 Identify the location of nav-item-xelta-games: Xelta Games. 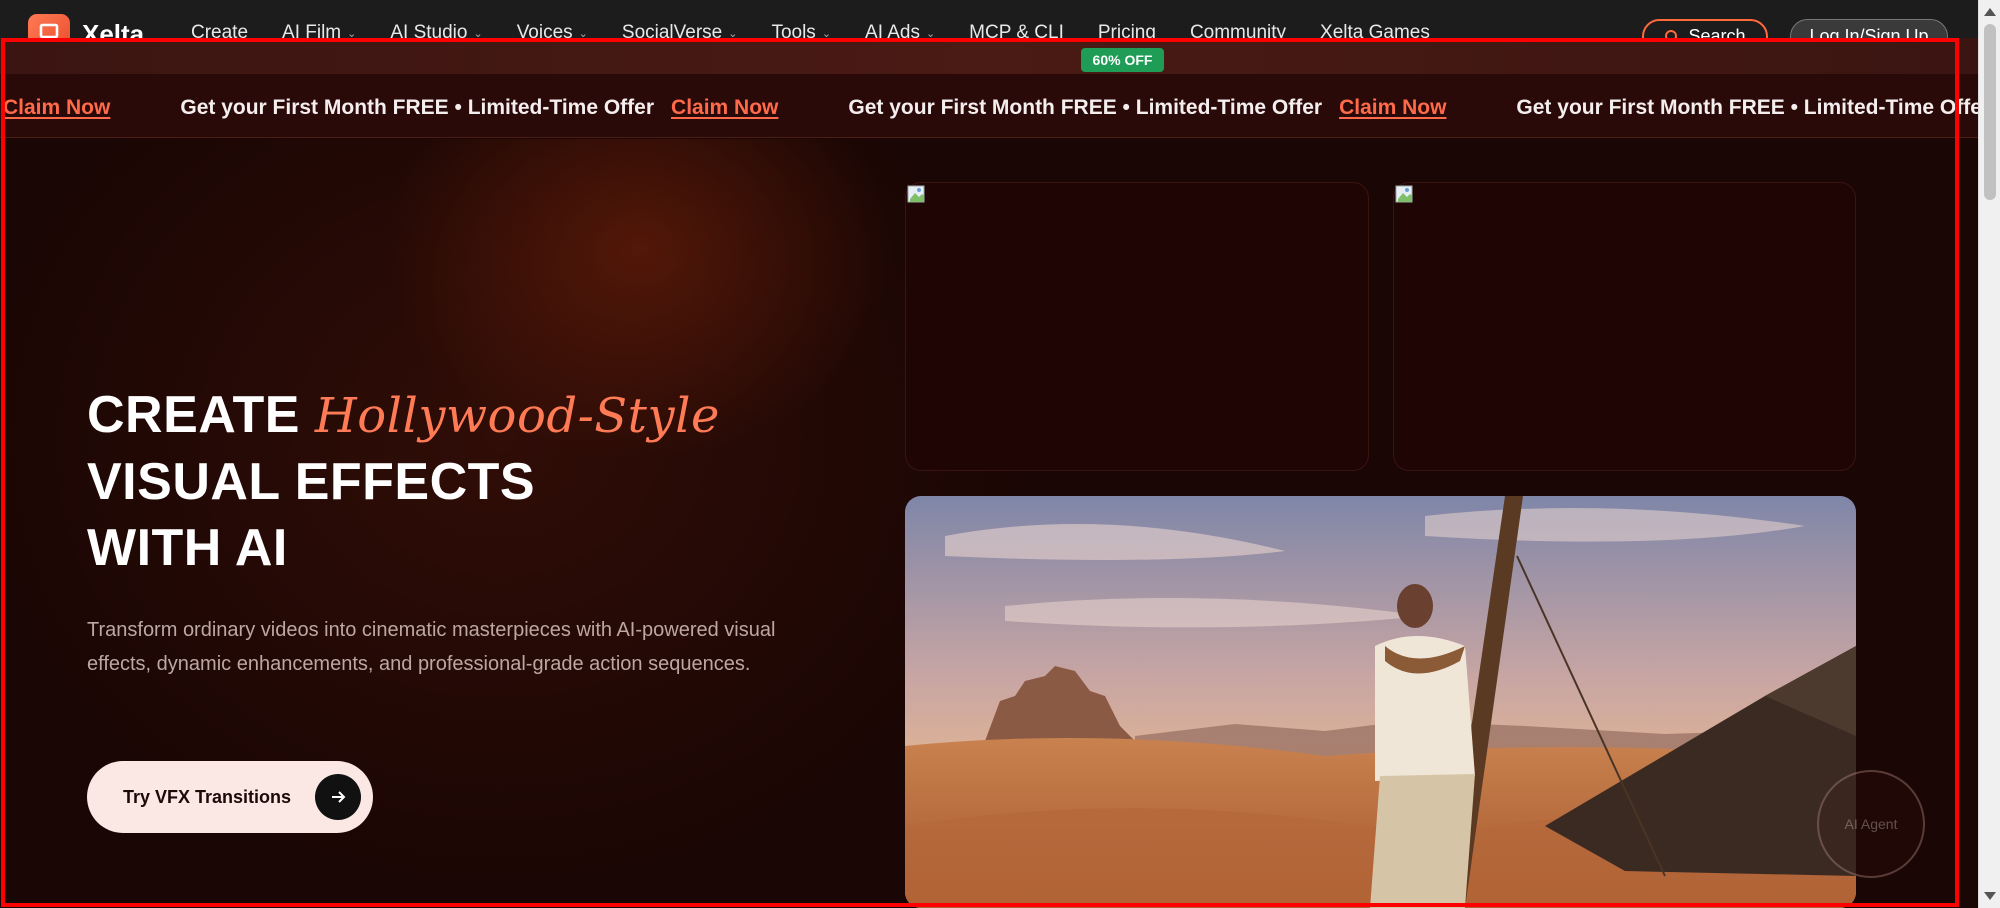
(1375, 30).